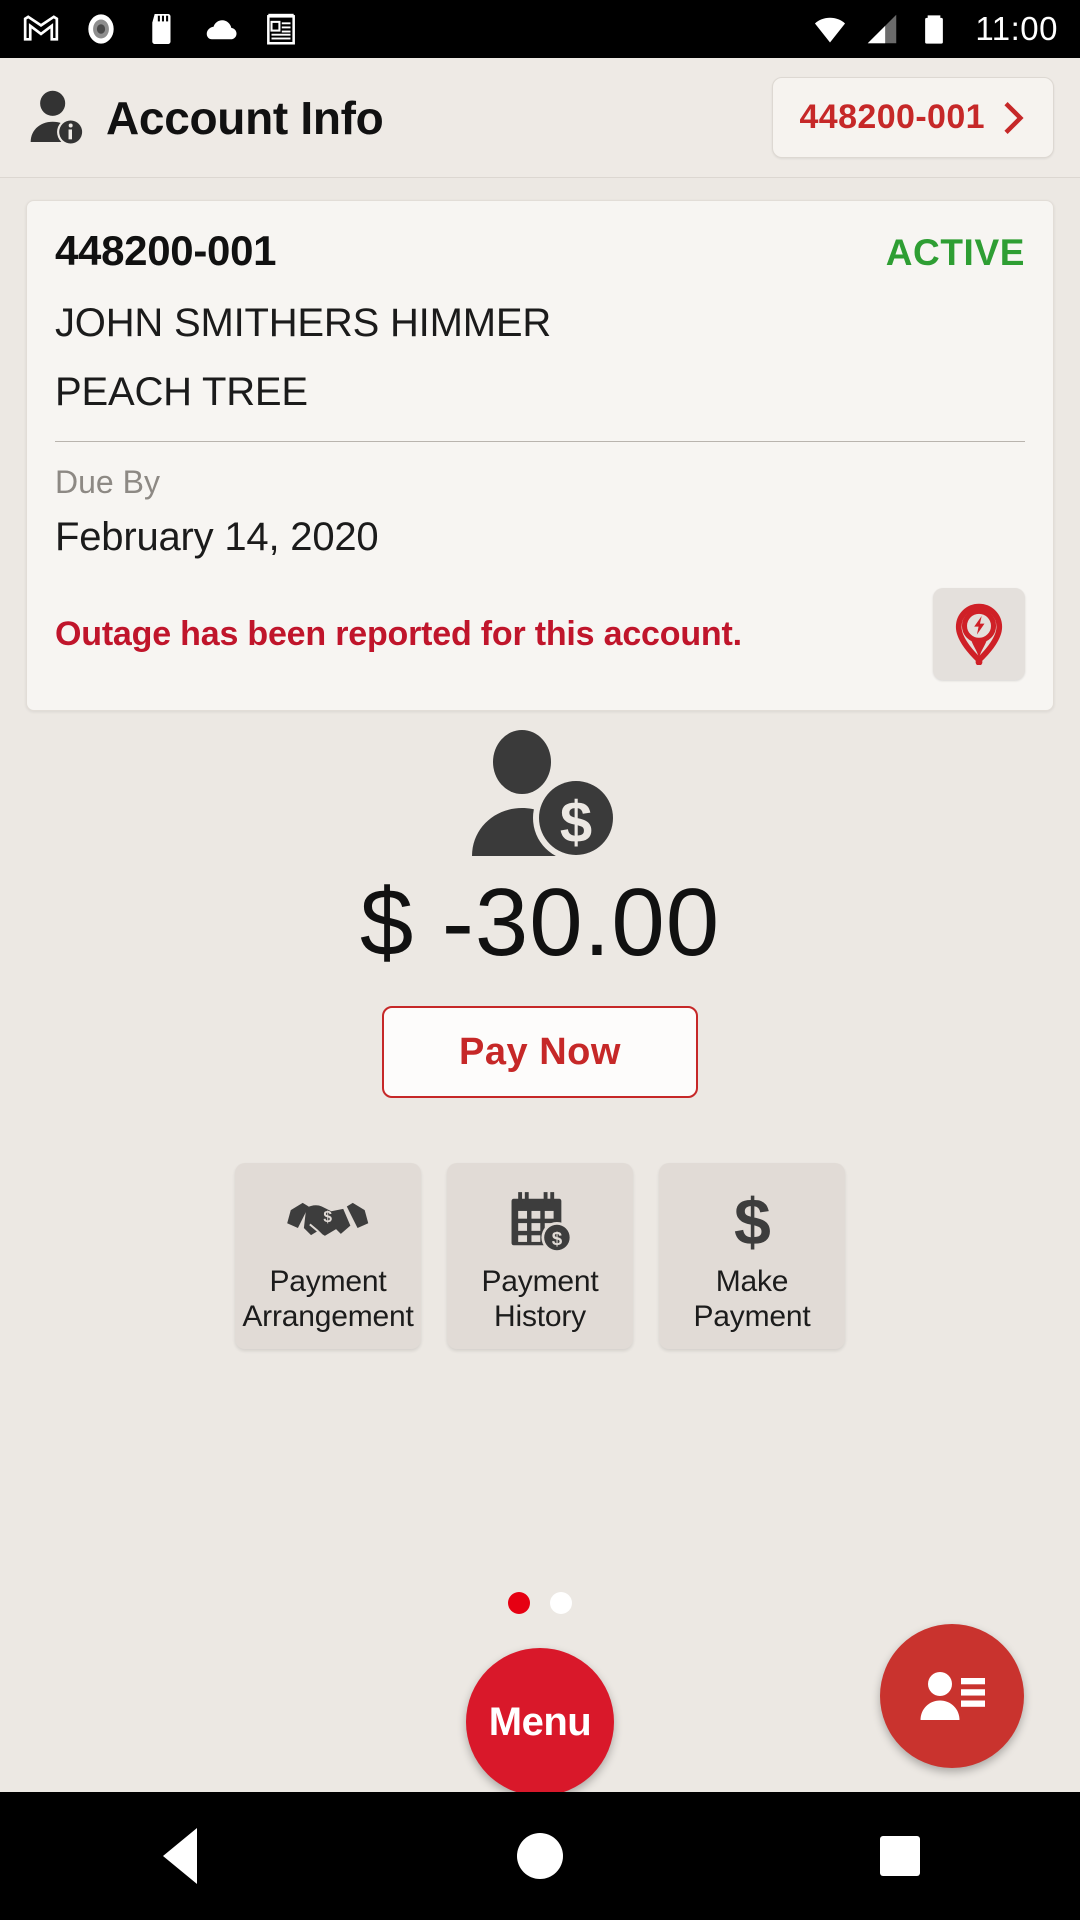 This screenshot has width=1080, height=1920. Describe the element at coordinates (540, 251) in the screenshot. I see `account-card-header: 448200-001 ACTIVE` at that location.